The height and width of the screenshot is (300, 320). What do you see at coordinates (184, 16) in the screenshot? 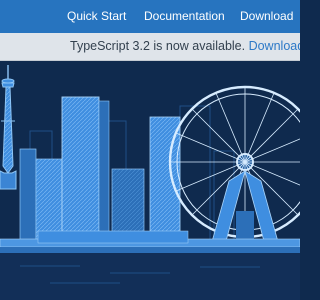
I see `nav-documentation-link: Documentation` at bounding box center [184, 16].